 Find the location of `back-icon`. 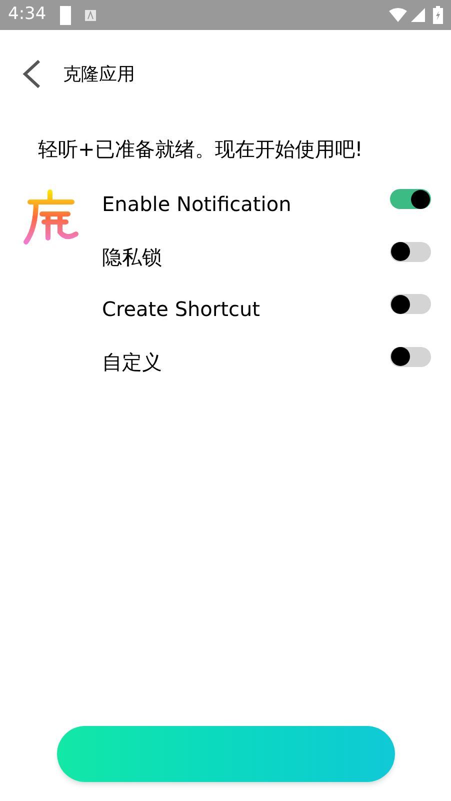

back-icon is located at coordinates (31, 74).